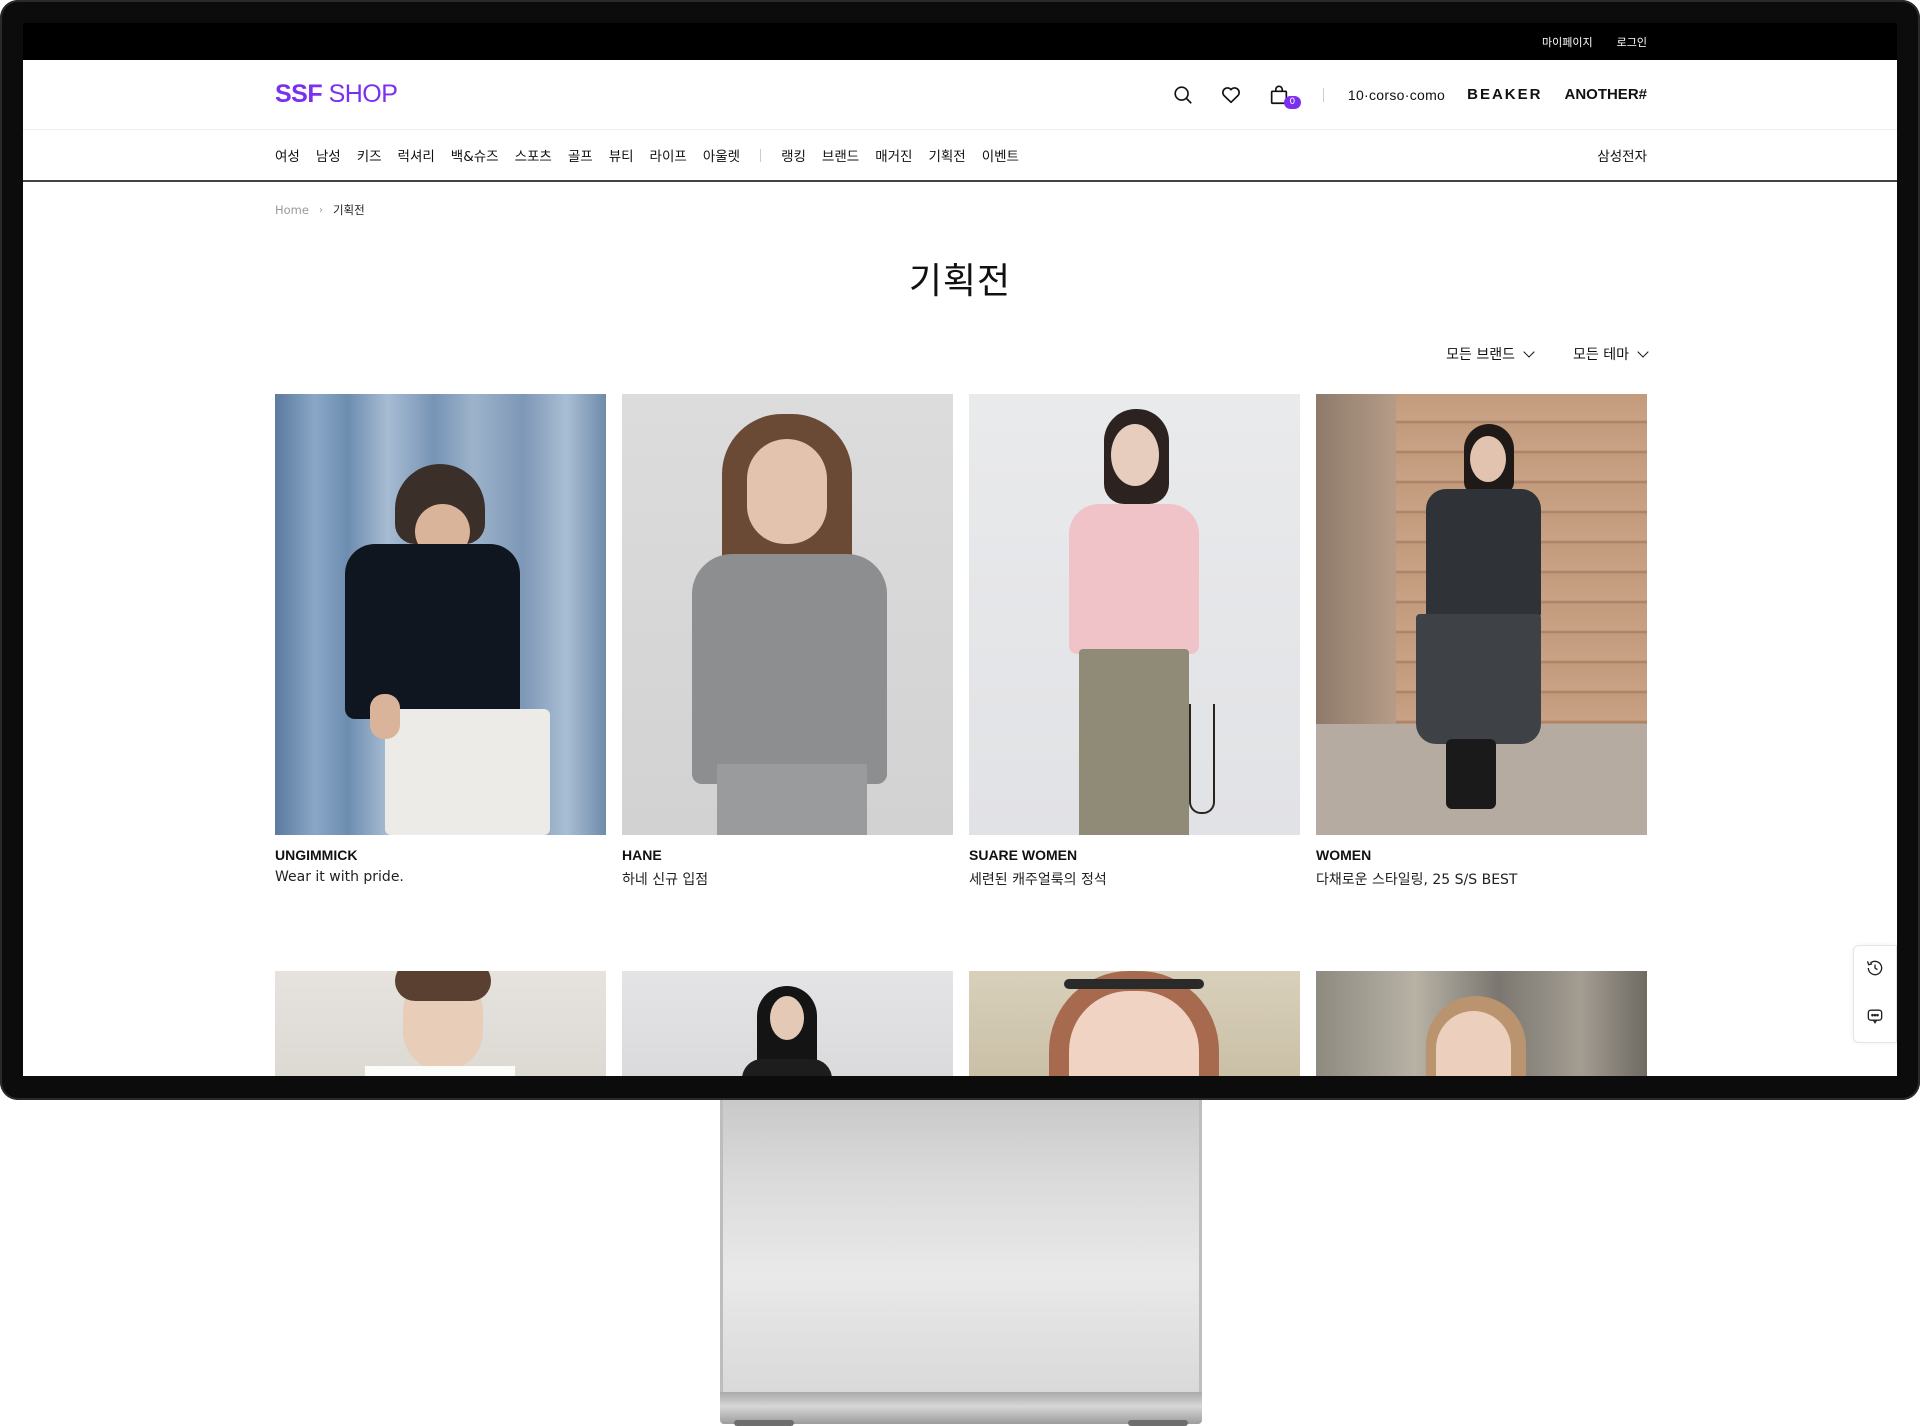 The width and height of the screenshot is (1920, 1426). What do you see at coordinates (348, 210) in the screenshot?
I see `breadcrumb-current: 기획전` at bounding box center [348, 210].